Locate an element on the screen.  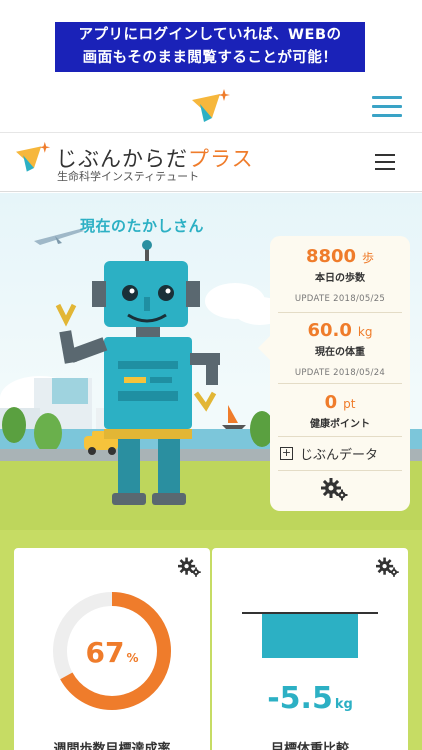
weight-stat: 60.0 kg 現在の体重 UPDATE 2018/05/24 is located at coordinates (340, 349).